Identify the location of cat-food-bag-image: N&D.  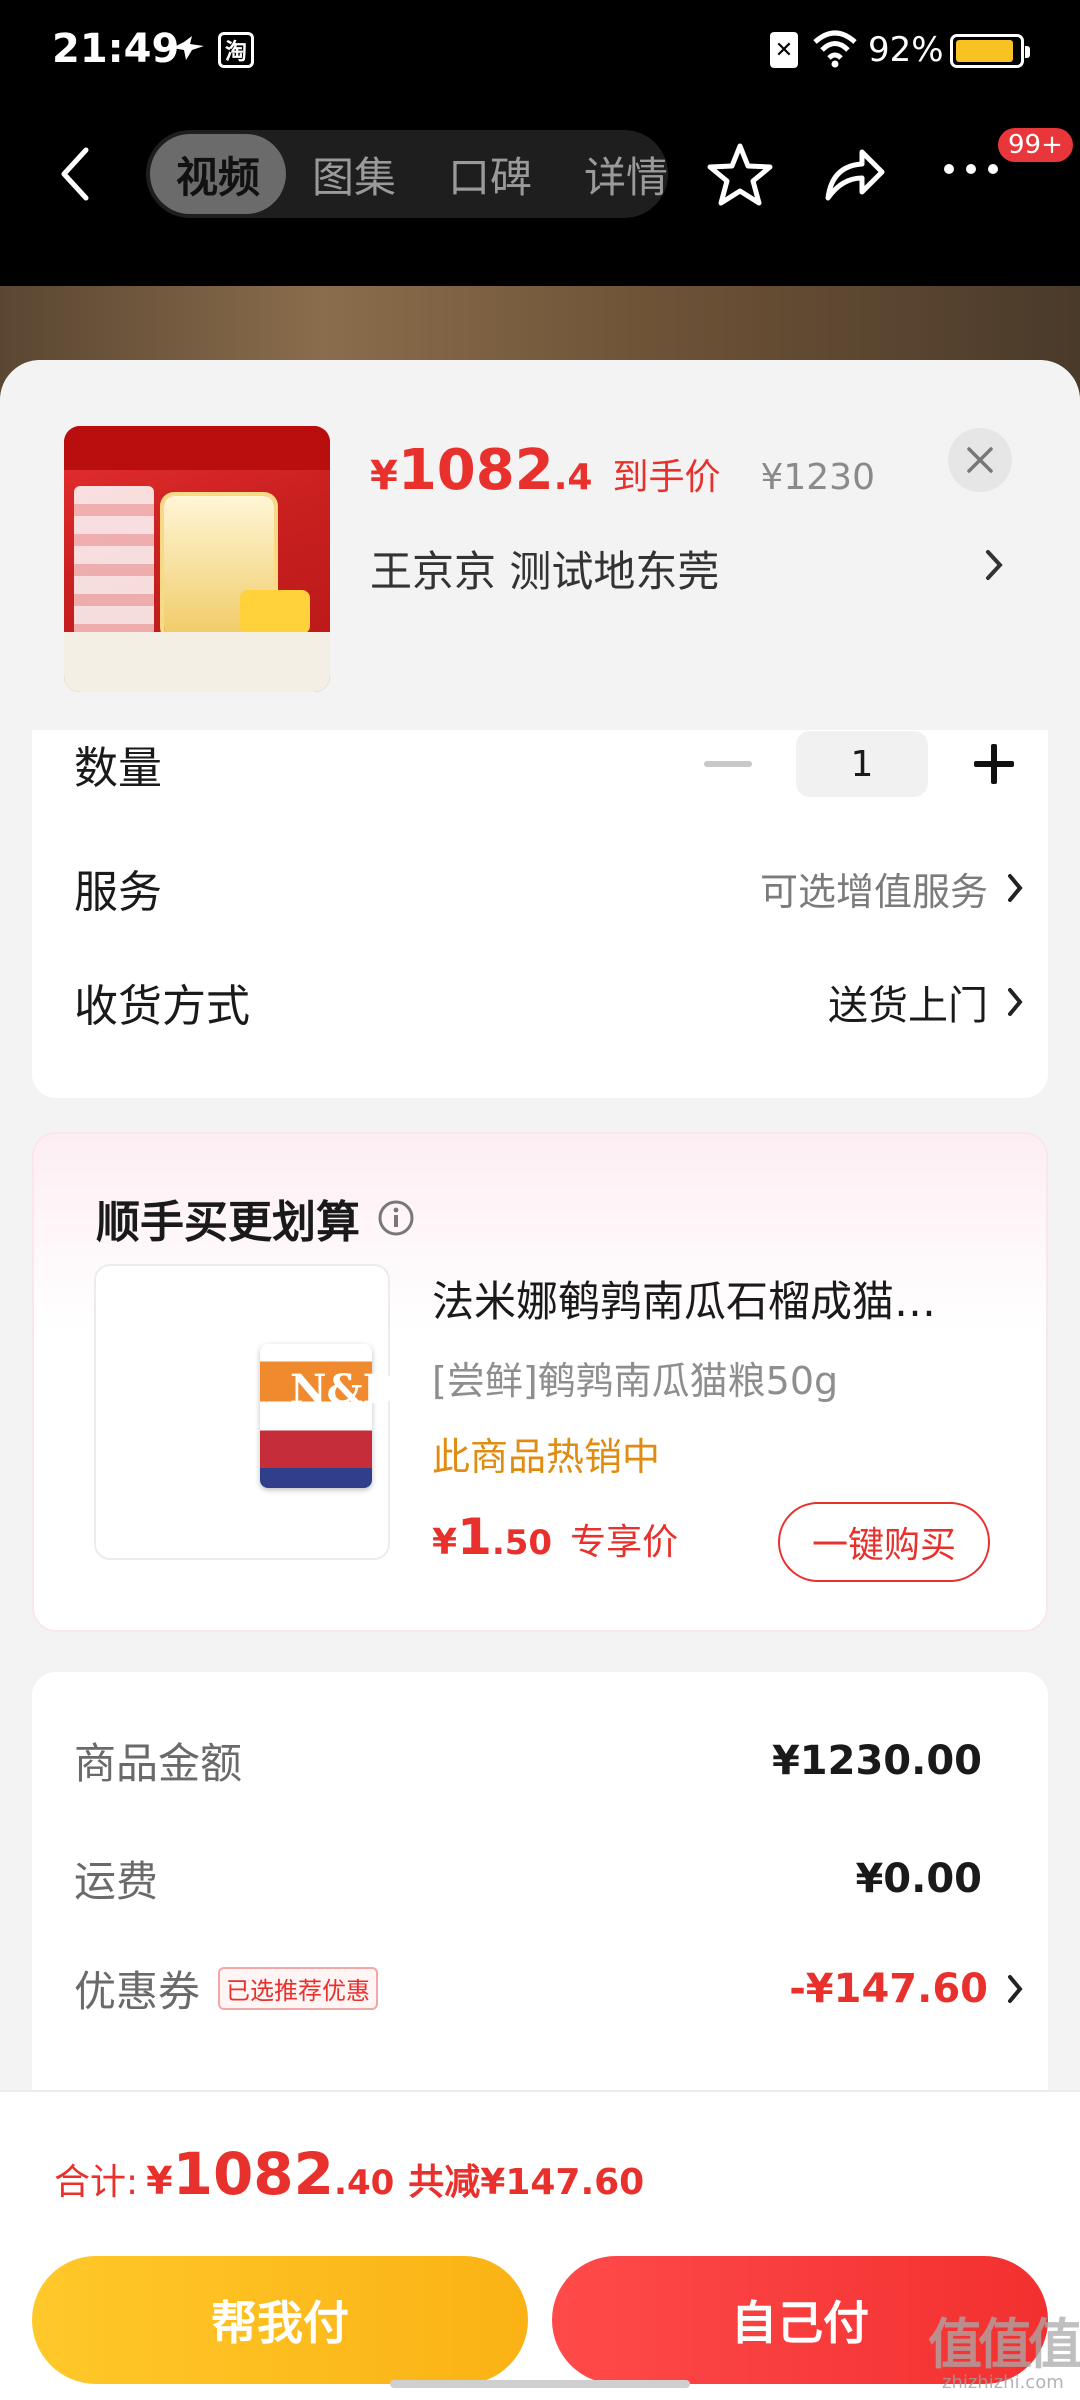
(328, 1416).